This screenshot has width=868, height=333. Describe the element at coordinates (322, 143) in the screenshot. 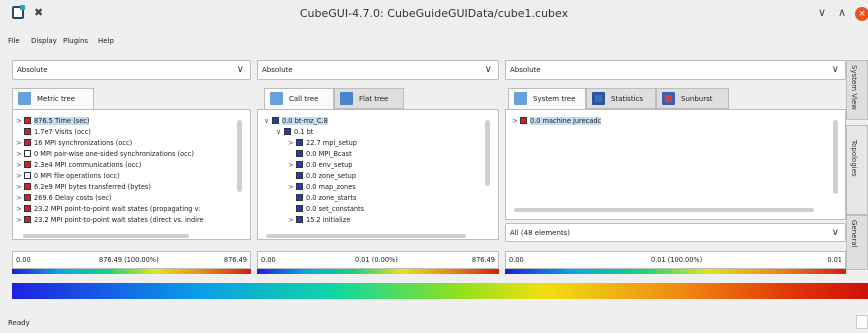

I see `list-item: >22.7 mpi_setup` at that location.